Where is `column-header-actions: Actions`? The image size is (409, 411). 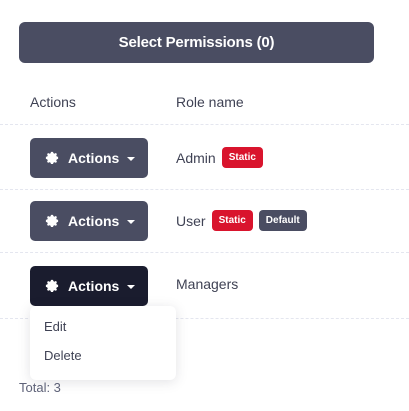 column-header-actions: Actions is located at coordinates (53, 102).